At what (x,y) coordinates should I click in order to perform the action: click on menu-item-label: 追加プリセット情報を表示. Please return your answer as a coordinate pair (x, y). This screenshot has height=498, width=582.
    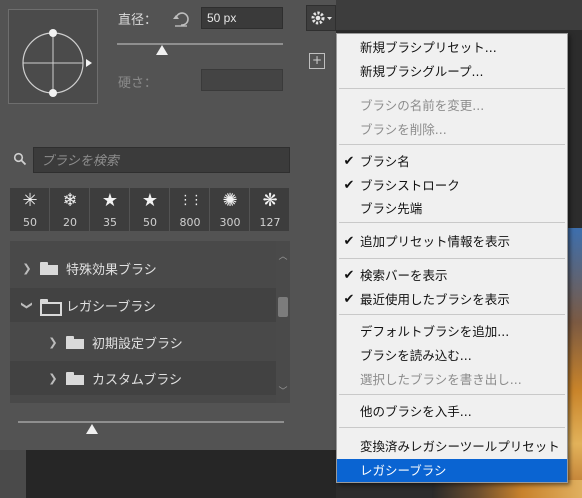
    Looking at the image, I should click on (435, 241).